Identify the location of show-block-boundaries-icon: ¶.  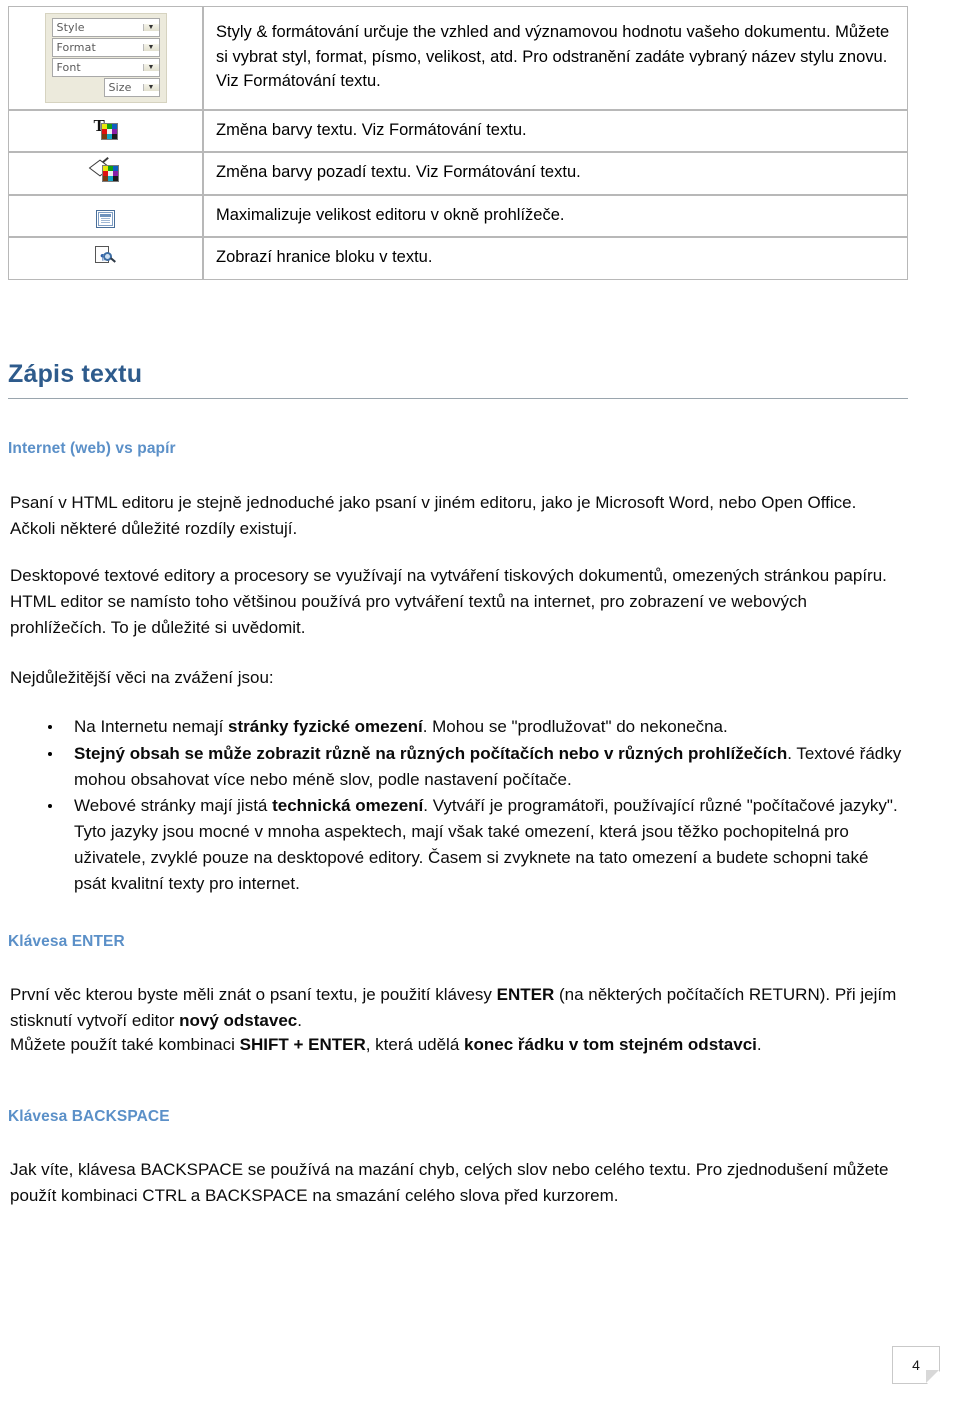
(105, 255).